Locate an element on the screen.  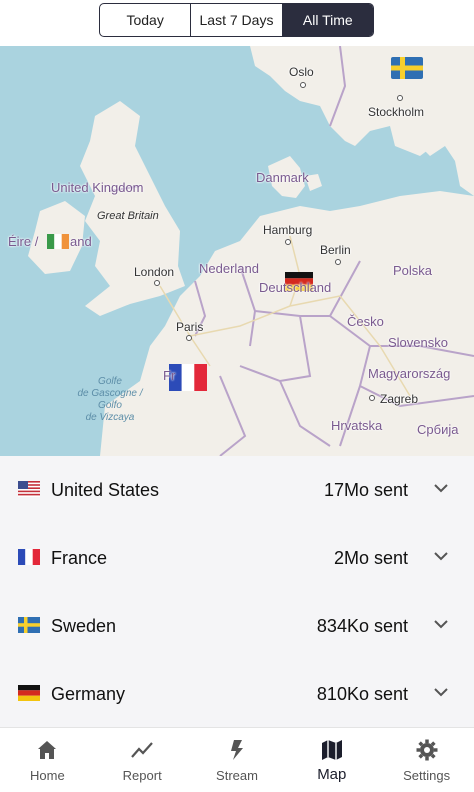
tab-report: Report is located at coordinates (142, 760).